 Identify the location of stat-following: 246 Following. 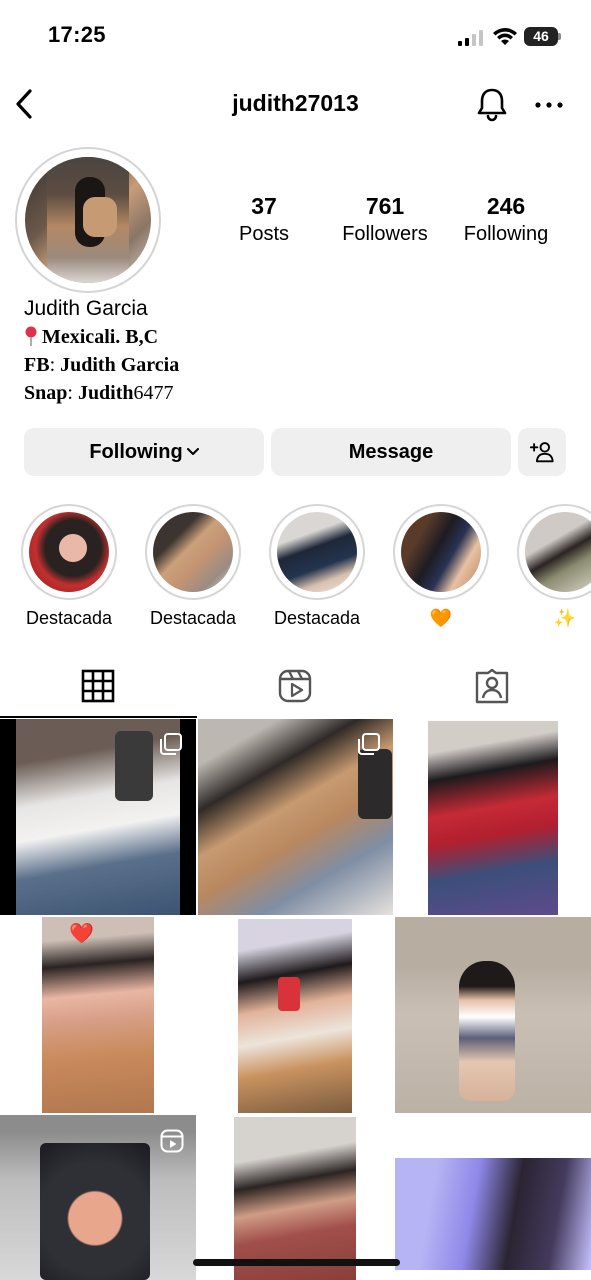
(506, 219).